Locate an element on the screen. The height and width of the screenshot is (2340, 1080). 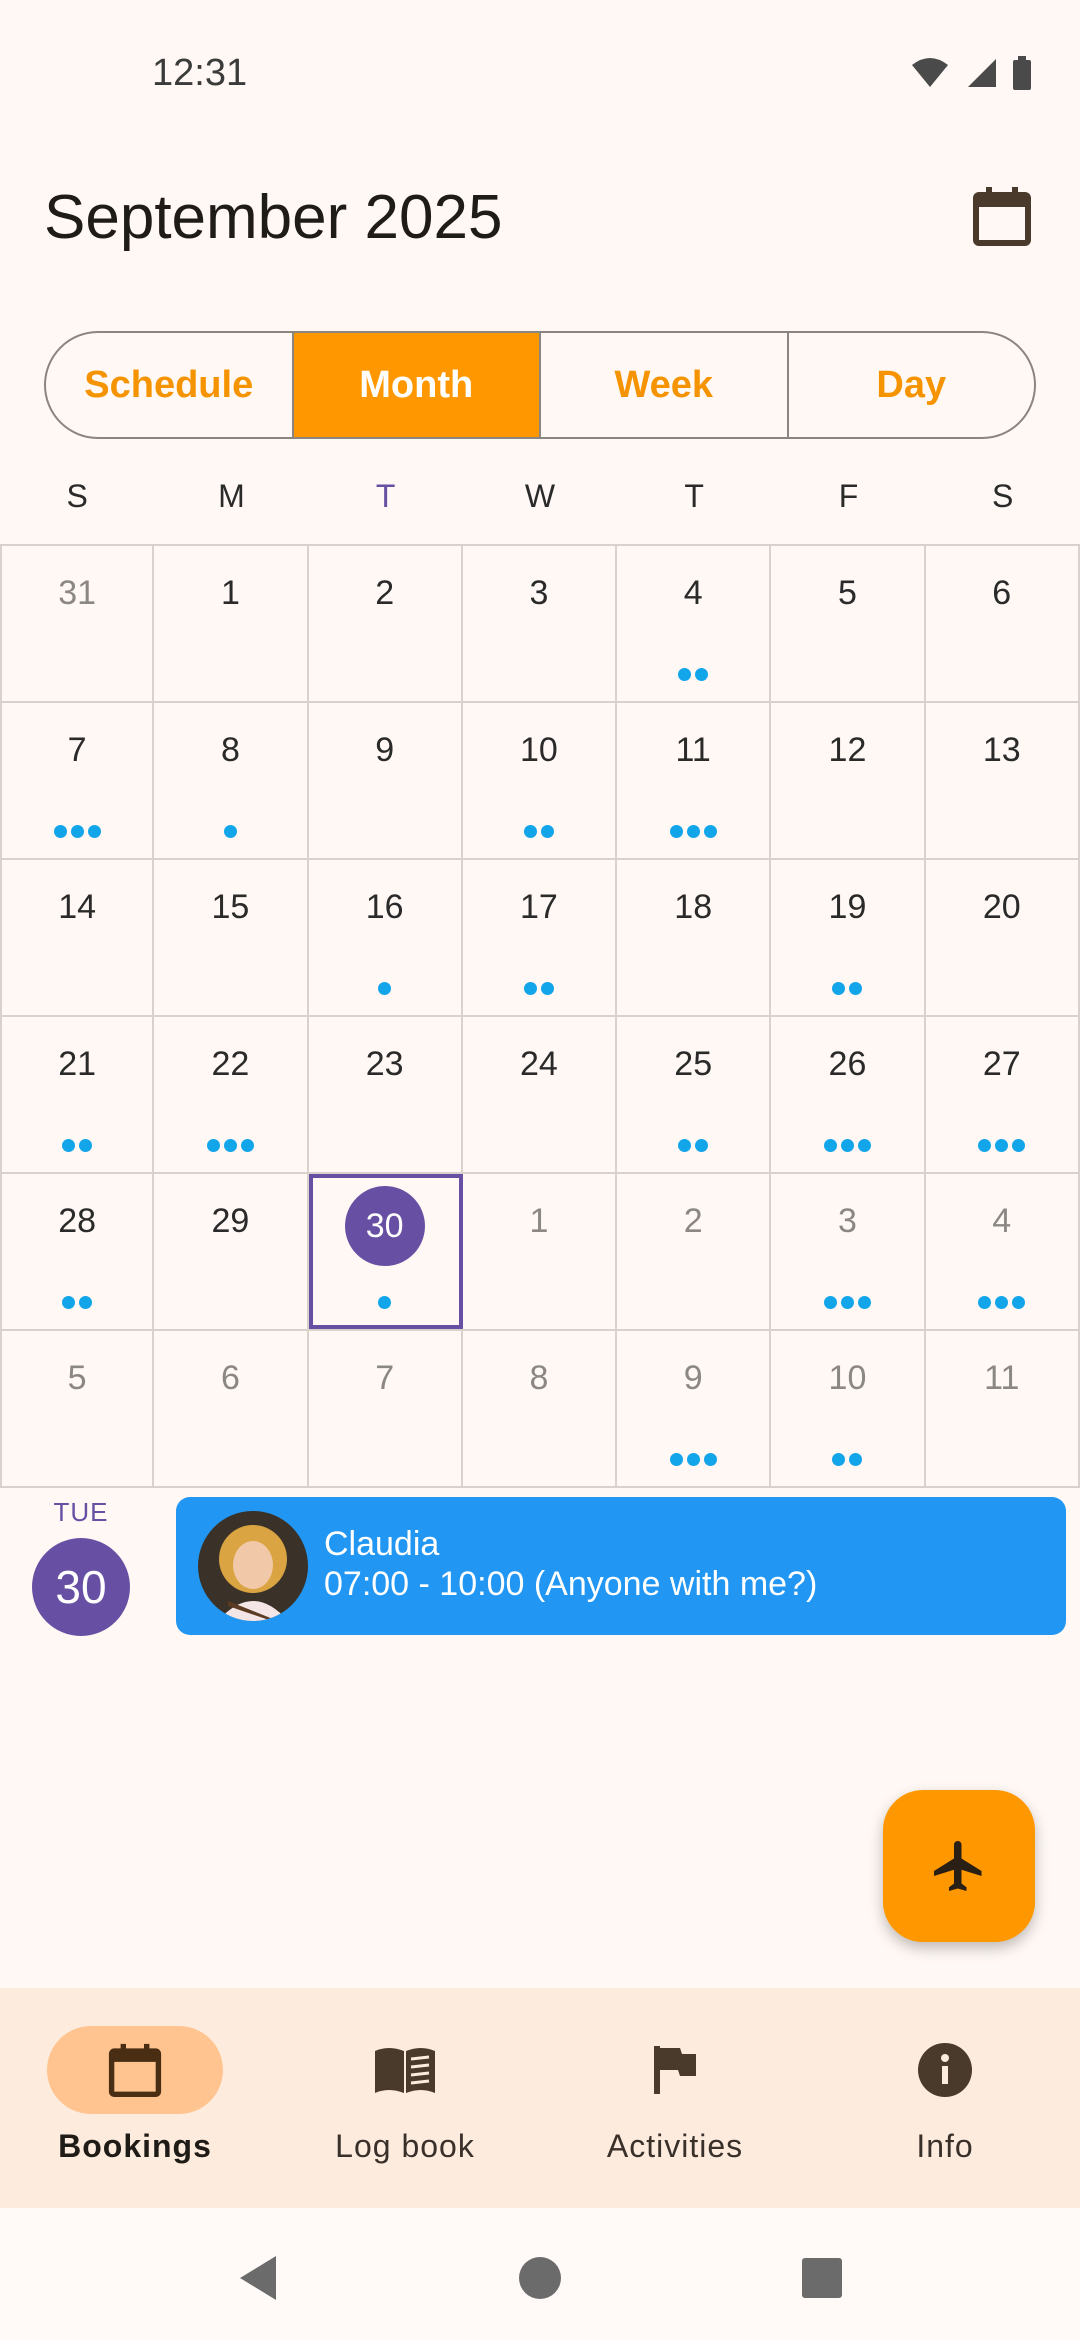
back-icon is located at coordinates (258, 2278).